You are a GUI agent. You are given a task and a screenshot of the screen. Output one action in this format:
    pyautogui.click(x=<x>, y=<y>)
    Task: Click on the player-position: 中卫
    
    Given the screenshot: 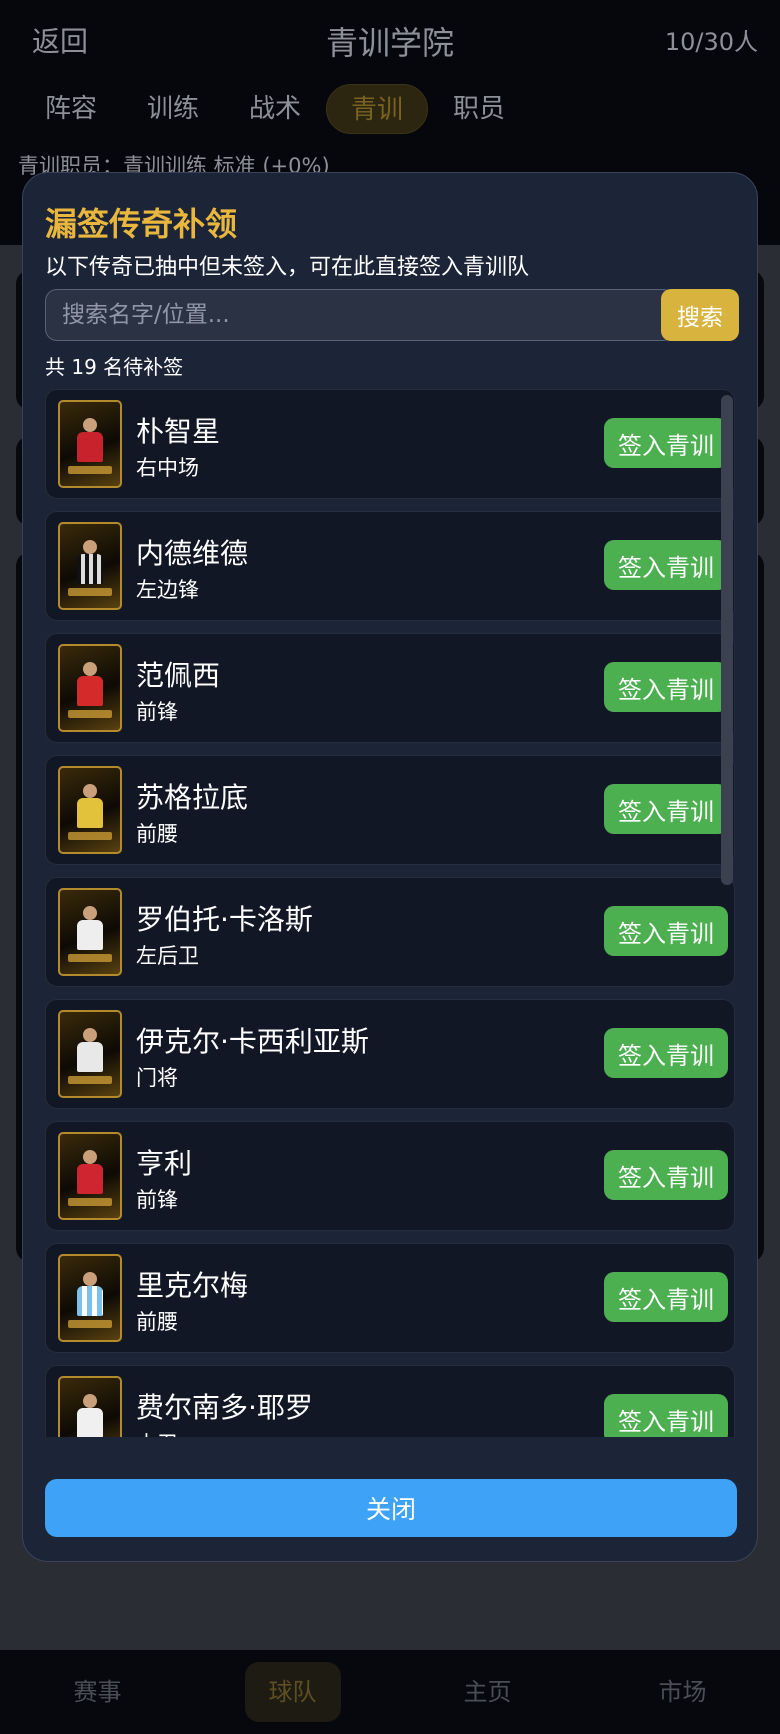 What is the action you would take?
    pyautogui.click(x=157, y=1432)
    